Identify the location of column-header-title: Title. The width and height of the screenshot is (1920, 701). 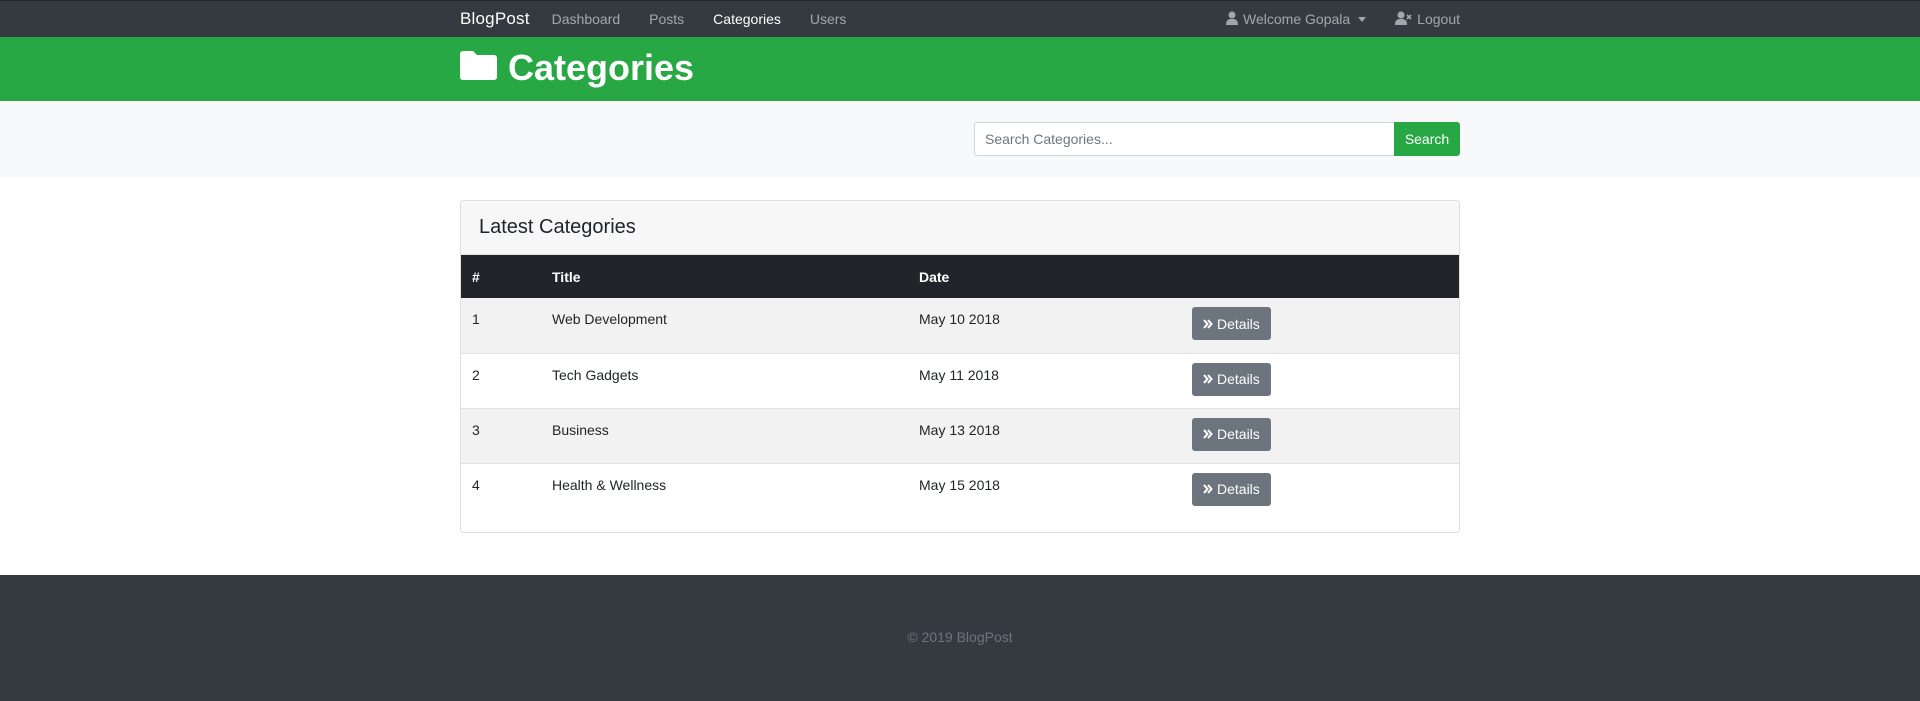
(566, 276).